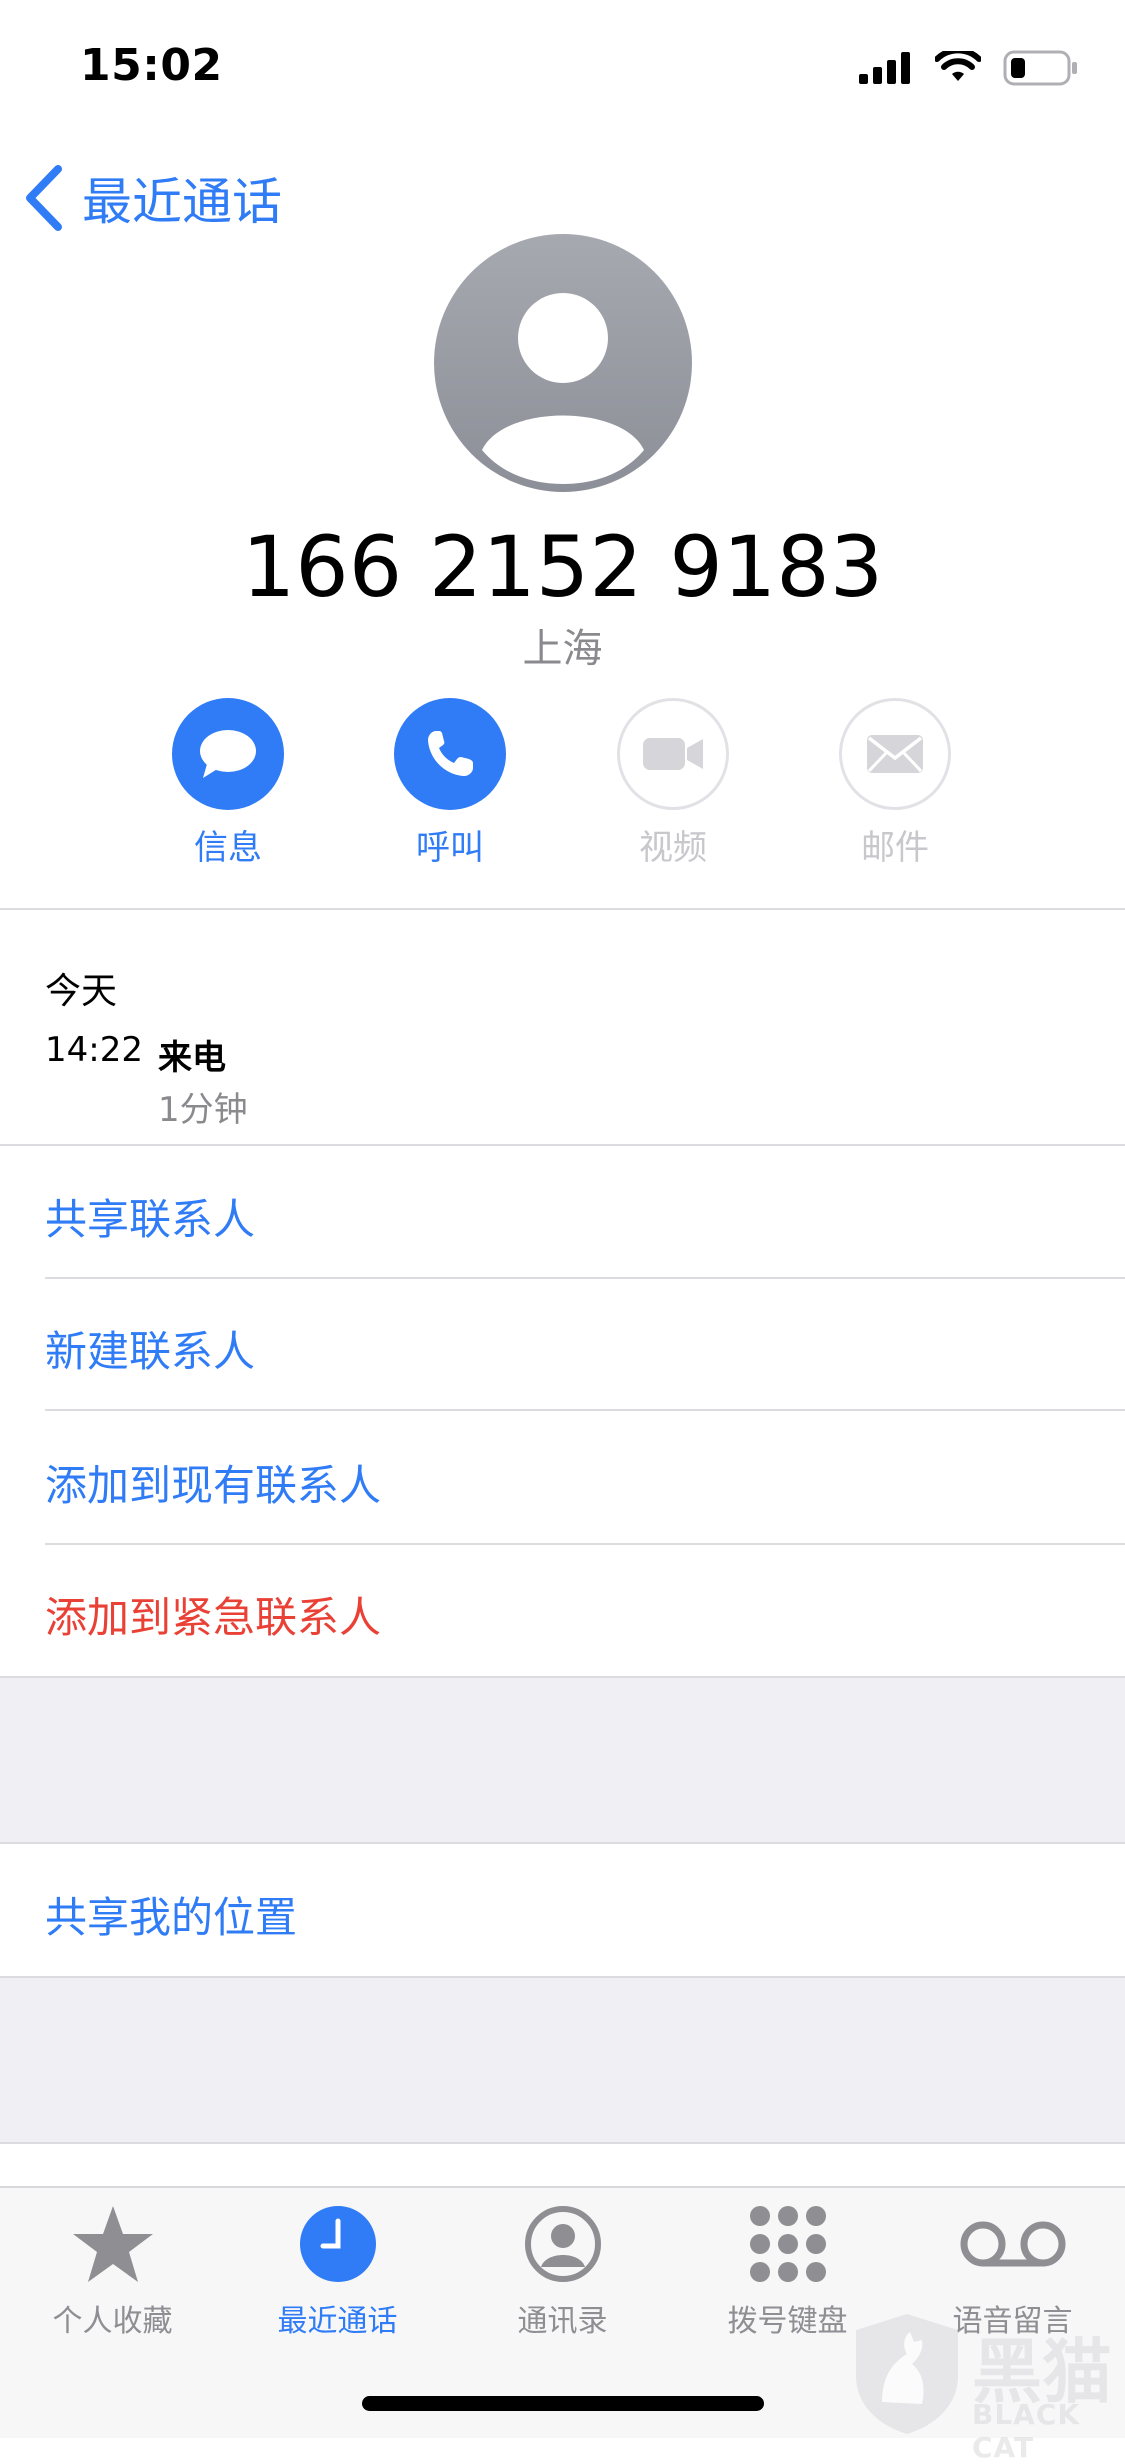 This screenshot has width=1125, height=2464. Describe the element at coordinates (907, 2374) in the screenshot. I see `cat-shield-logo-icon` at that location.